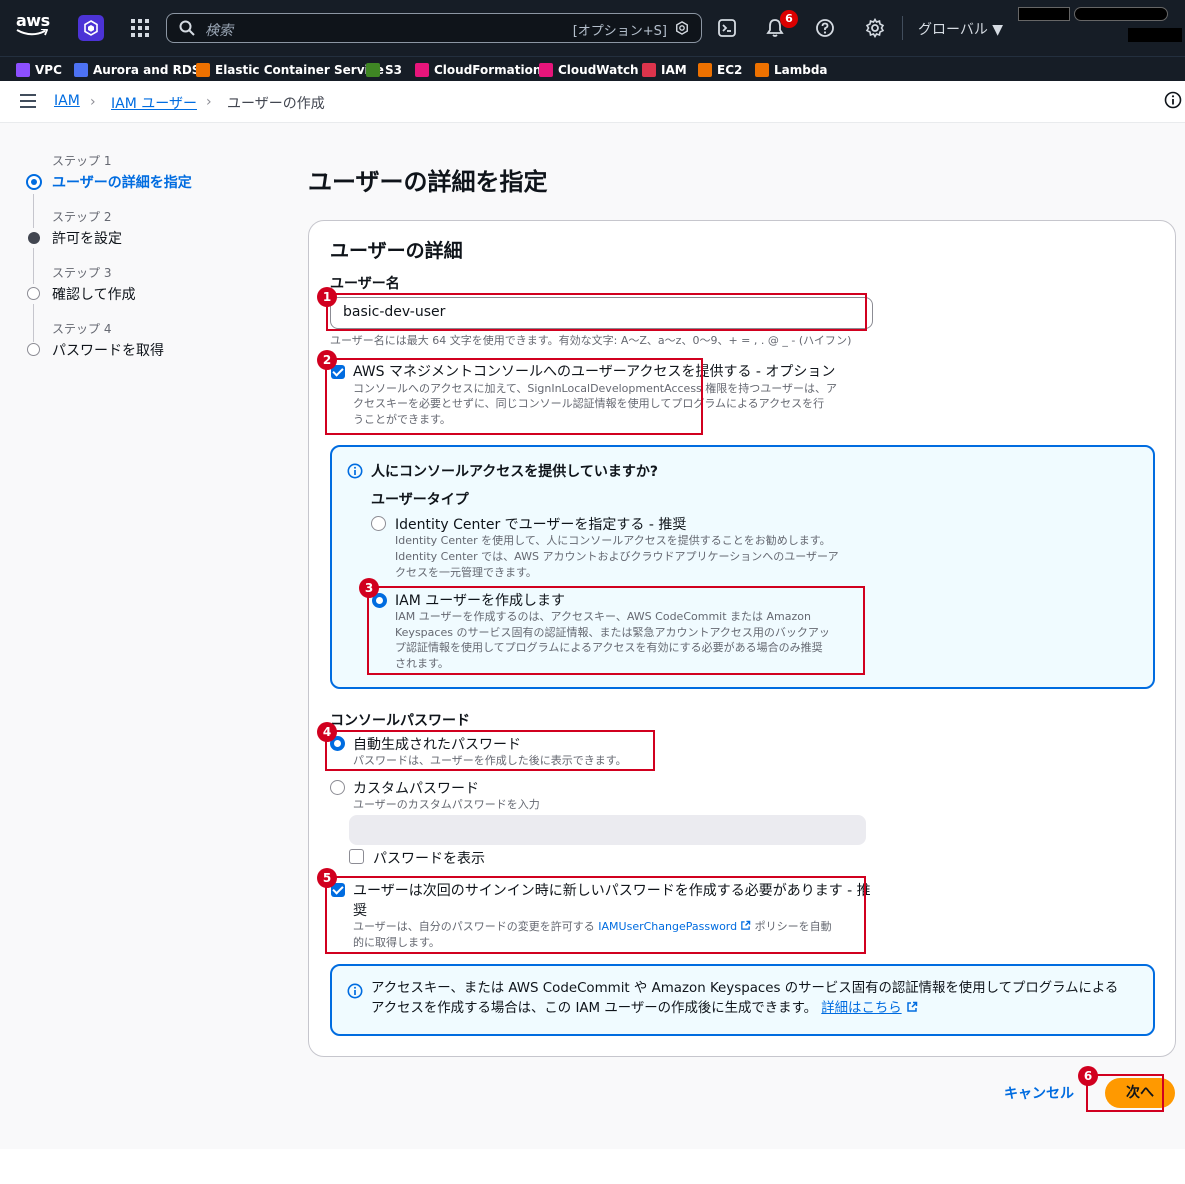  What do you see at coordinates (82, 217) in the screenshot?
I see `step-2-label: ステップ 2` at bounding box center [82, 217].